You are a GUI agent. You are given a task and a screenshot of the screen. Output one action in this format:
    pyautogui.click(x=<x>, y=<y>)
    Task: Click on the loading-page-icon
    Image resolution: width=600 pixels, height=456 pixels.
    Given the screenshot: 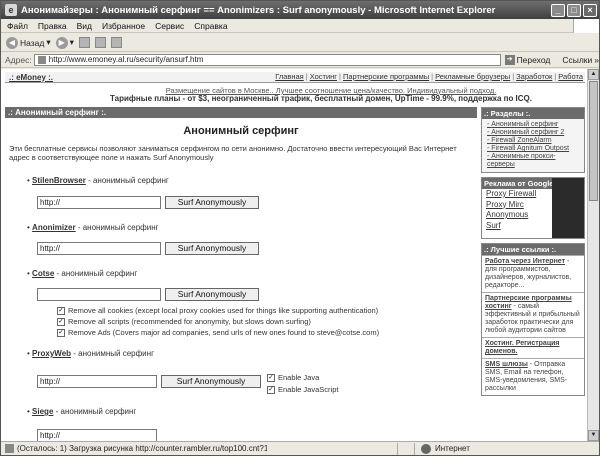 What is the action you would take?
    pyautogui.click(x=9, y=448)
    